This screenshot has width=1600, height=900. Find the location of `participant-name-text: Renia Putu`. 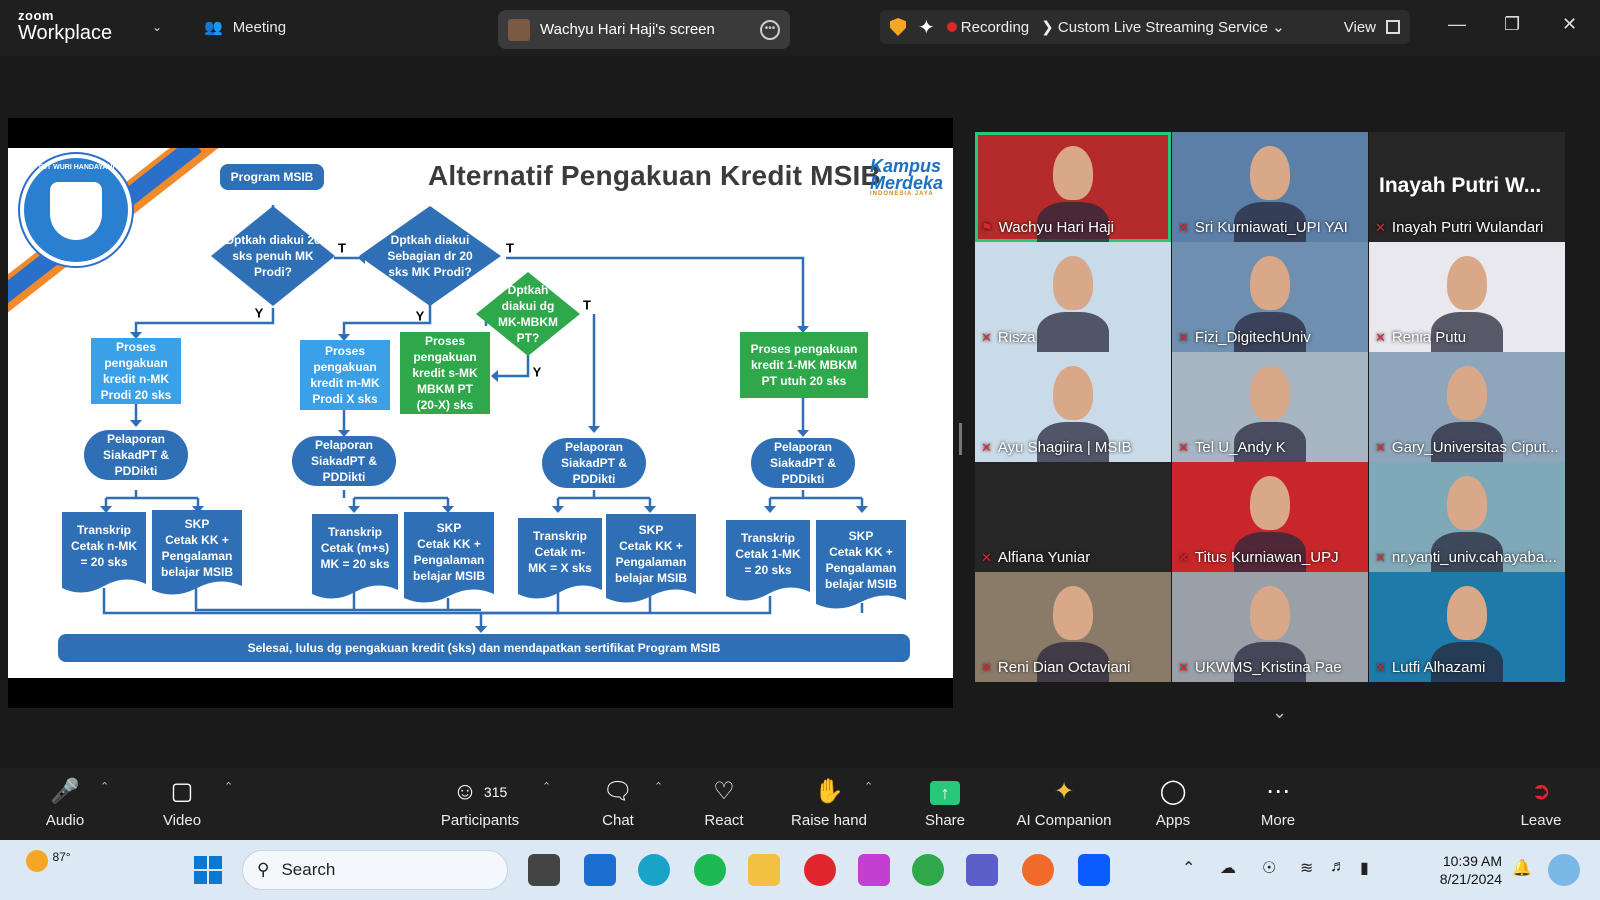

participant-name-text: Renia Putu is located at coordinates (1429, 337).